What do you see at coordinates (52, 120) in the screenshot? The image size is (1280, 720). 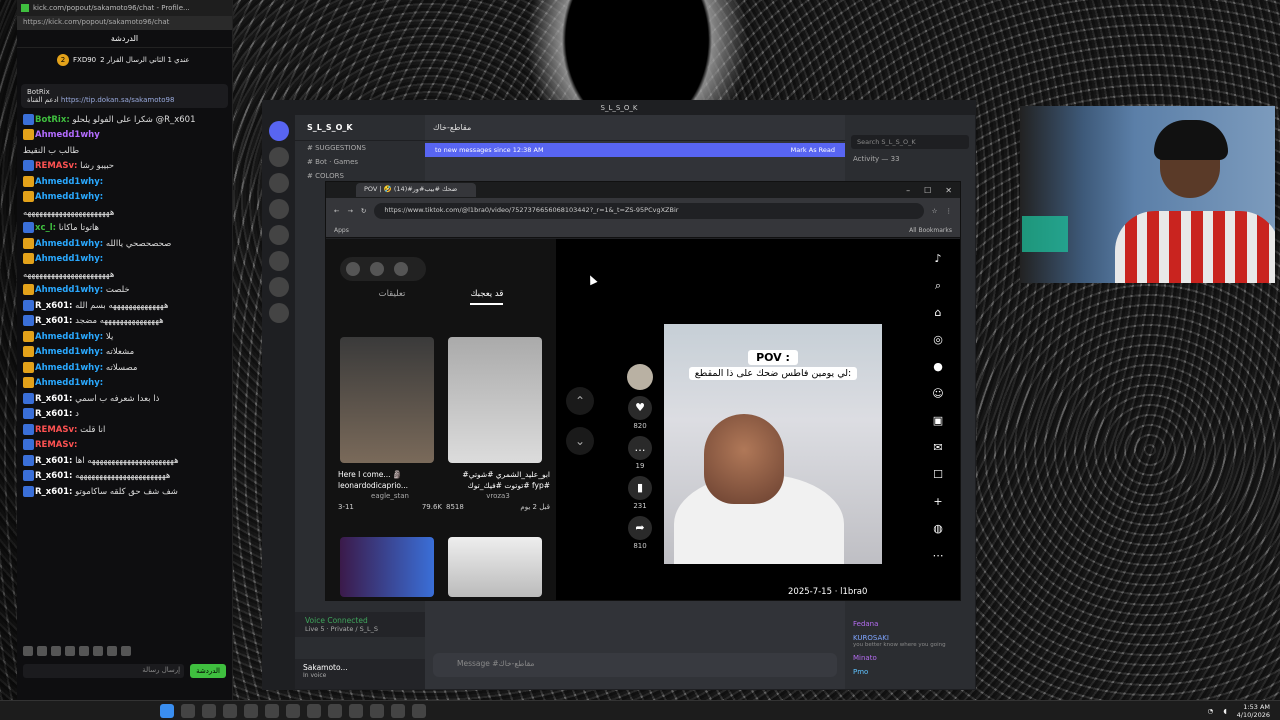 I see `chat-username: BotRix:` at bounding box center [52, 120].